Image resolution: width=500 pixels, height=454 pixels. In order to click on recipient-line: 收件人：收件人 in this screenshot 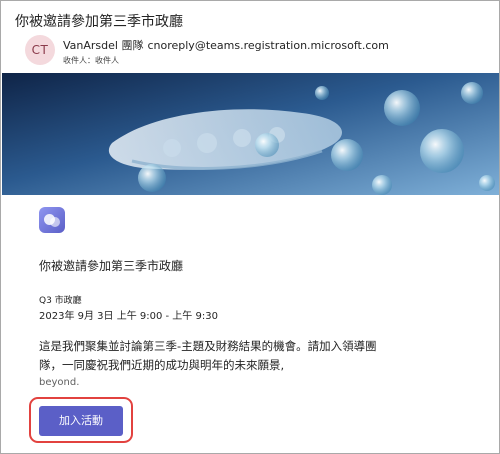, I will do `click(91, 60)`.